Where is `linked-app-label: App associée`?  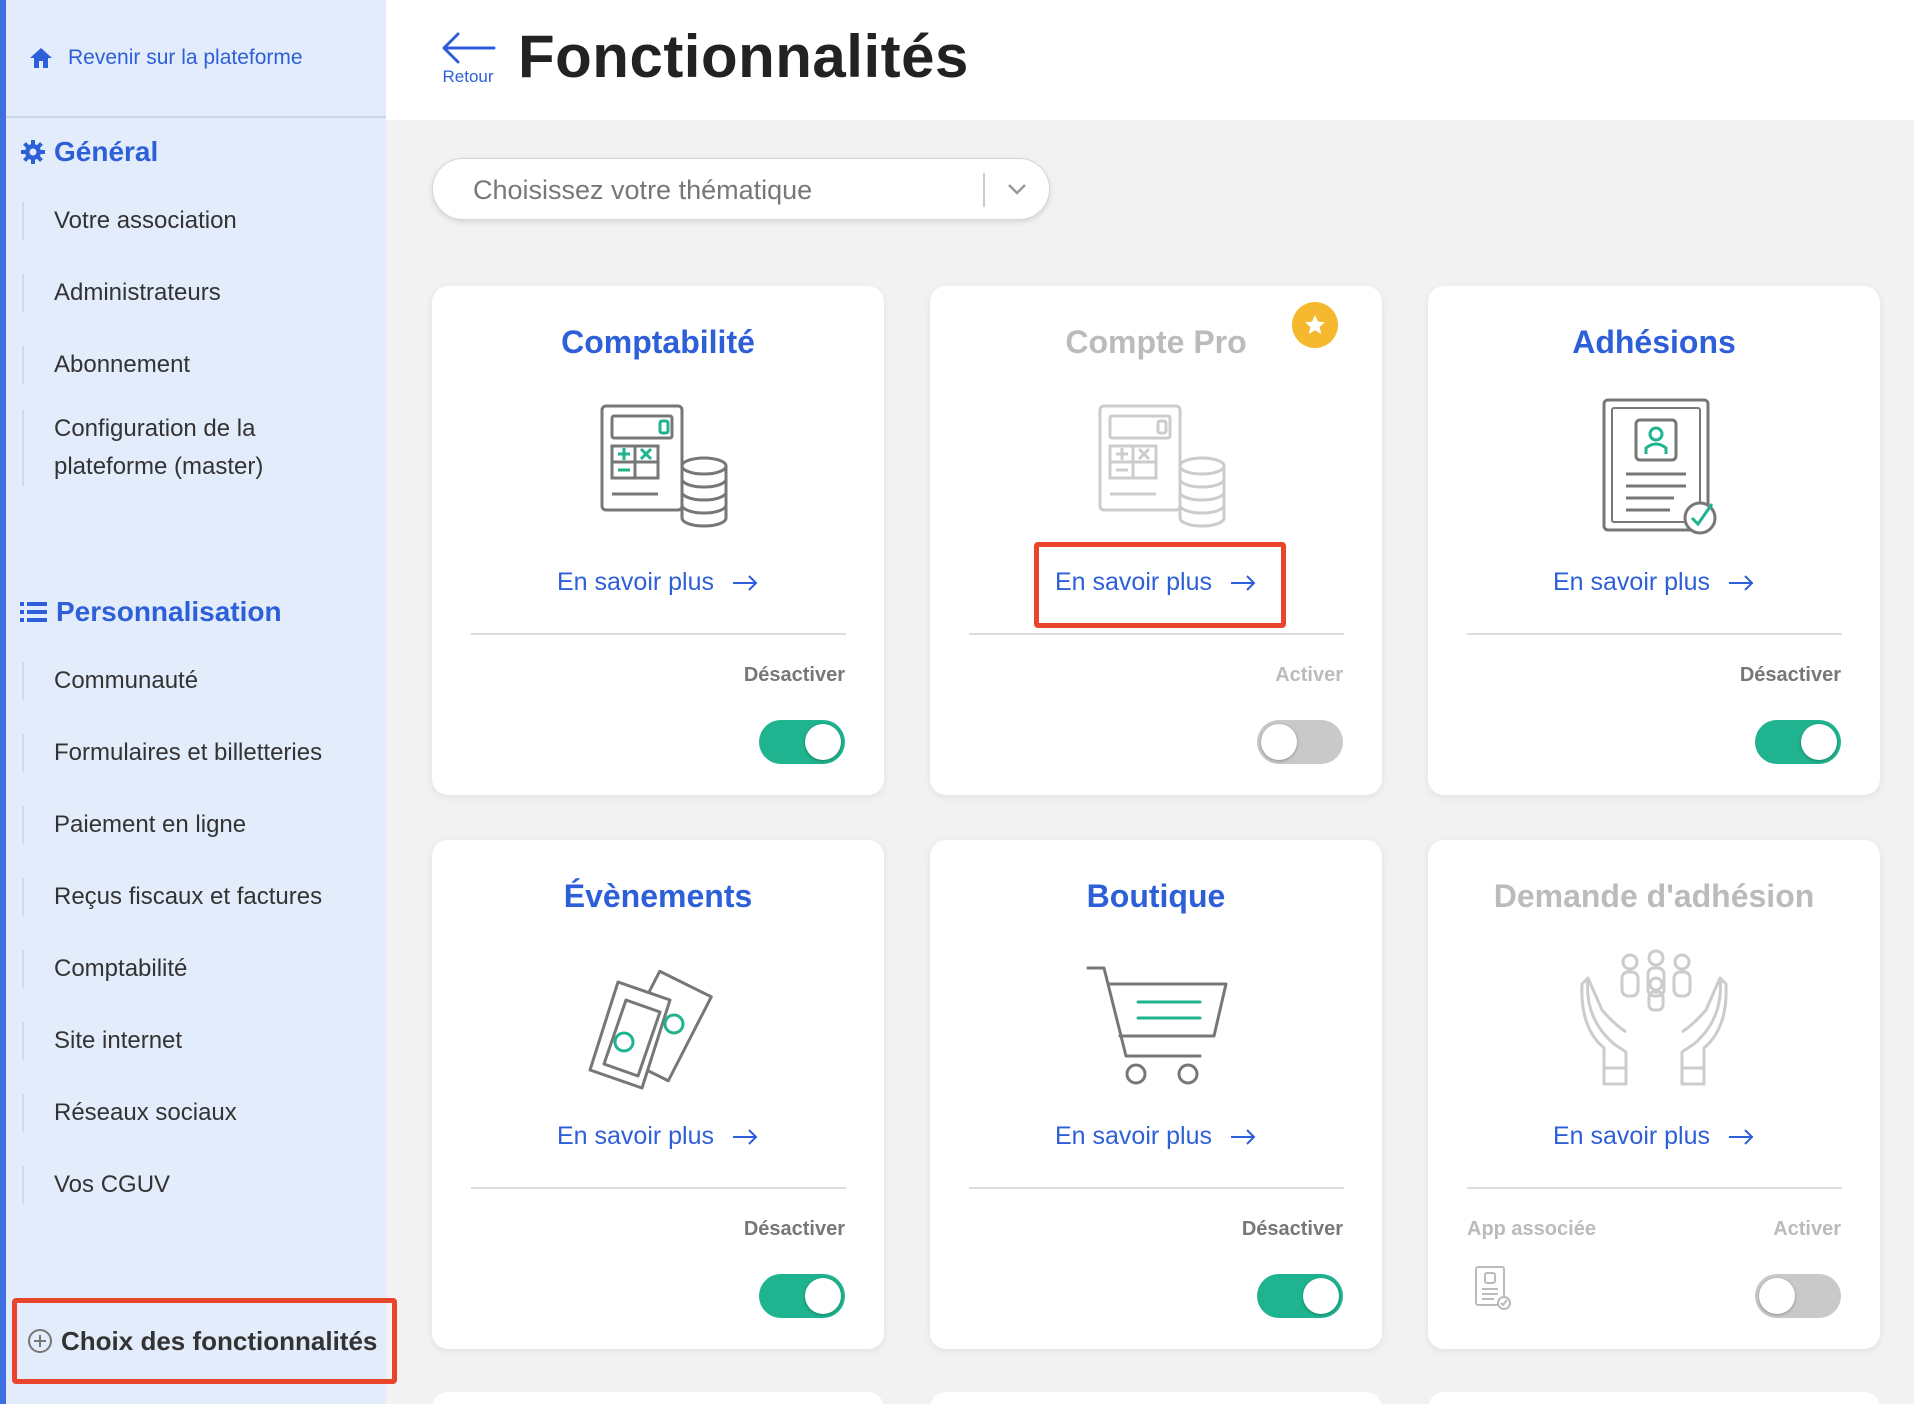
linked-app-label: App associée is located at coordinates (1531, 1229).